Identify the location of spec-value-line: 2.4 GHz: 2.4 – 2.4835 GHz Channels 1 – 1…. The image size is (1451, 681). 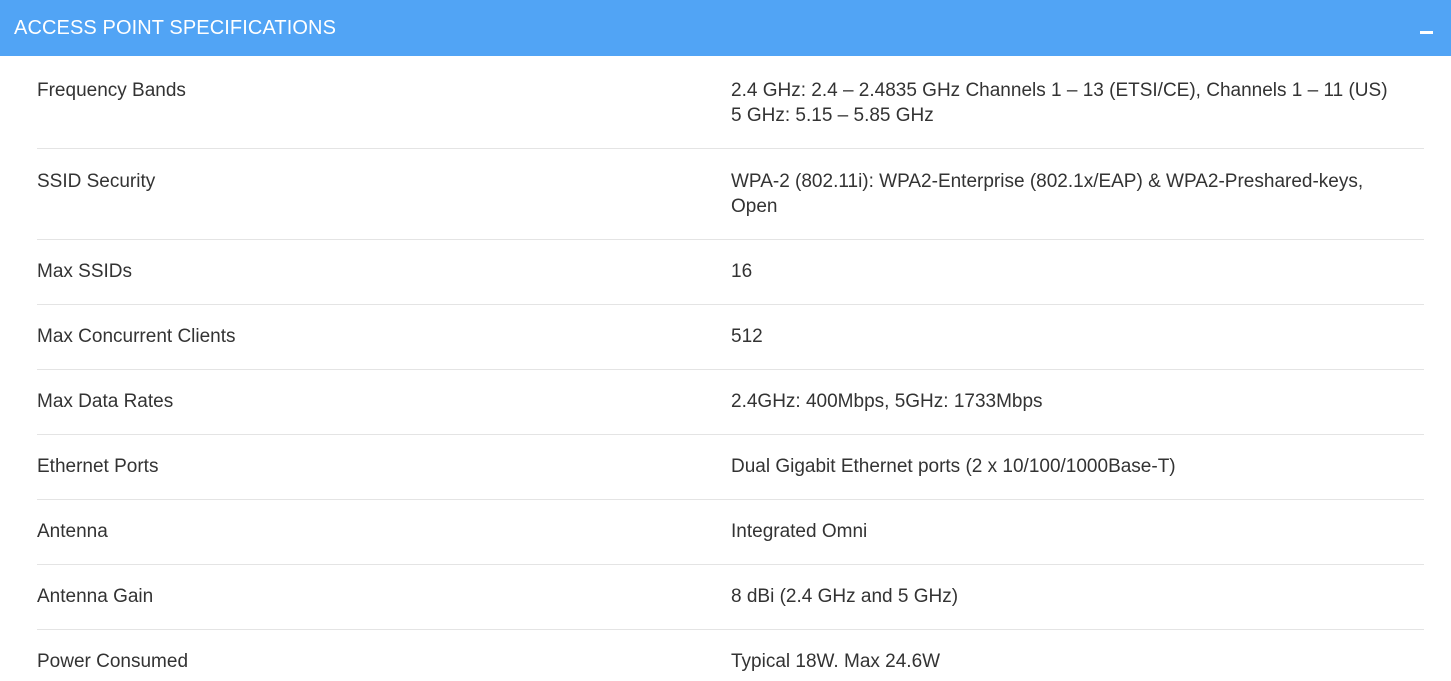
(1059, 90).